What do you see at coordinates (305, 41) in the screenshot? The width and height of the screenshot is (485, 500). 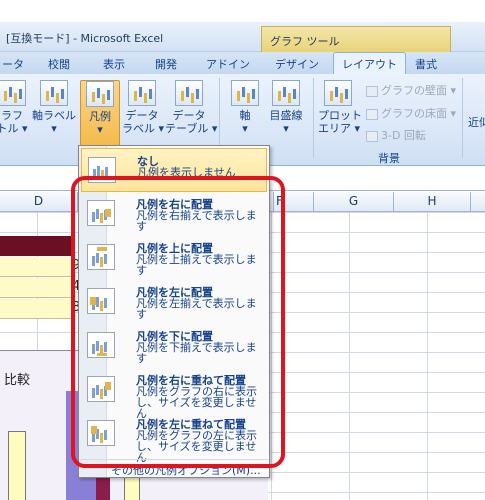 I see `chart-tools-label: グラフ ツール` at bounding box center [305, 41].